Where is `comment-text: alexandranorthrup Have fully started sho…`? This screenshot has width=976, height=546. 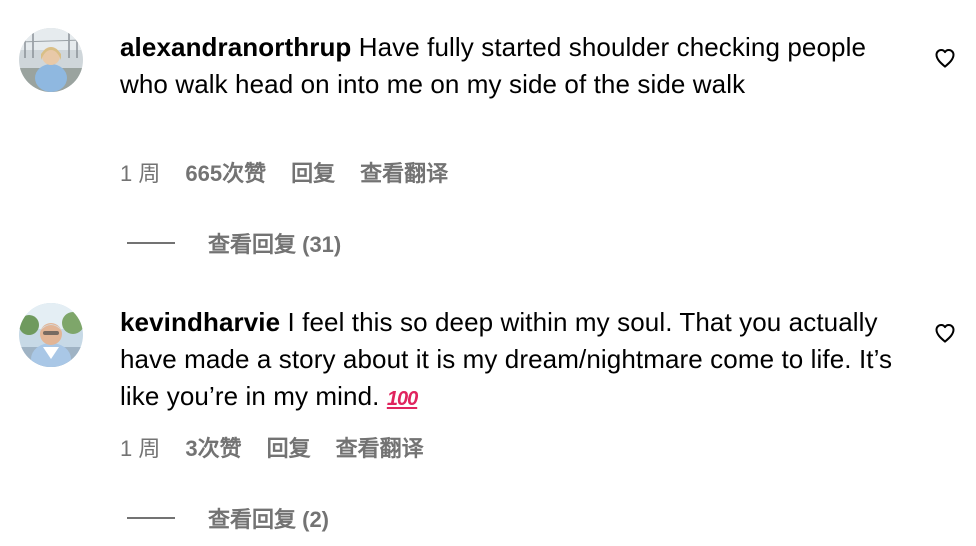
comment-text: alexandranorthrup Have fully started sho… is located at coordinates (510, 66).